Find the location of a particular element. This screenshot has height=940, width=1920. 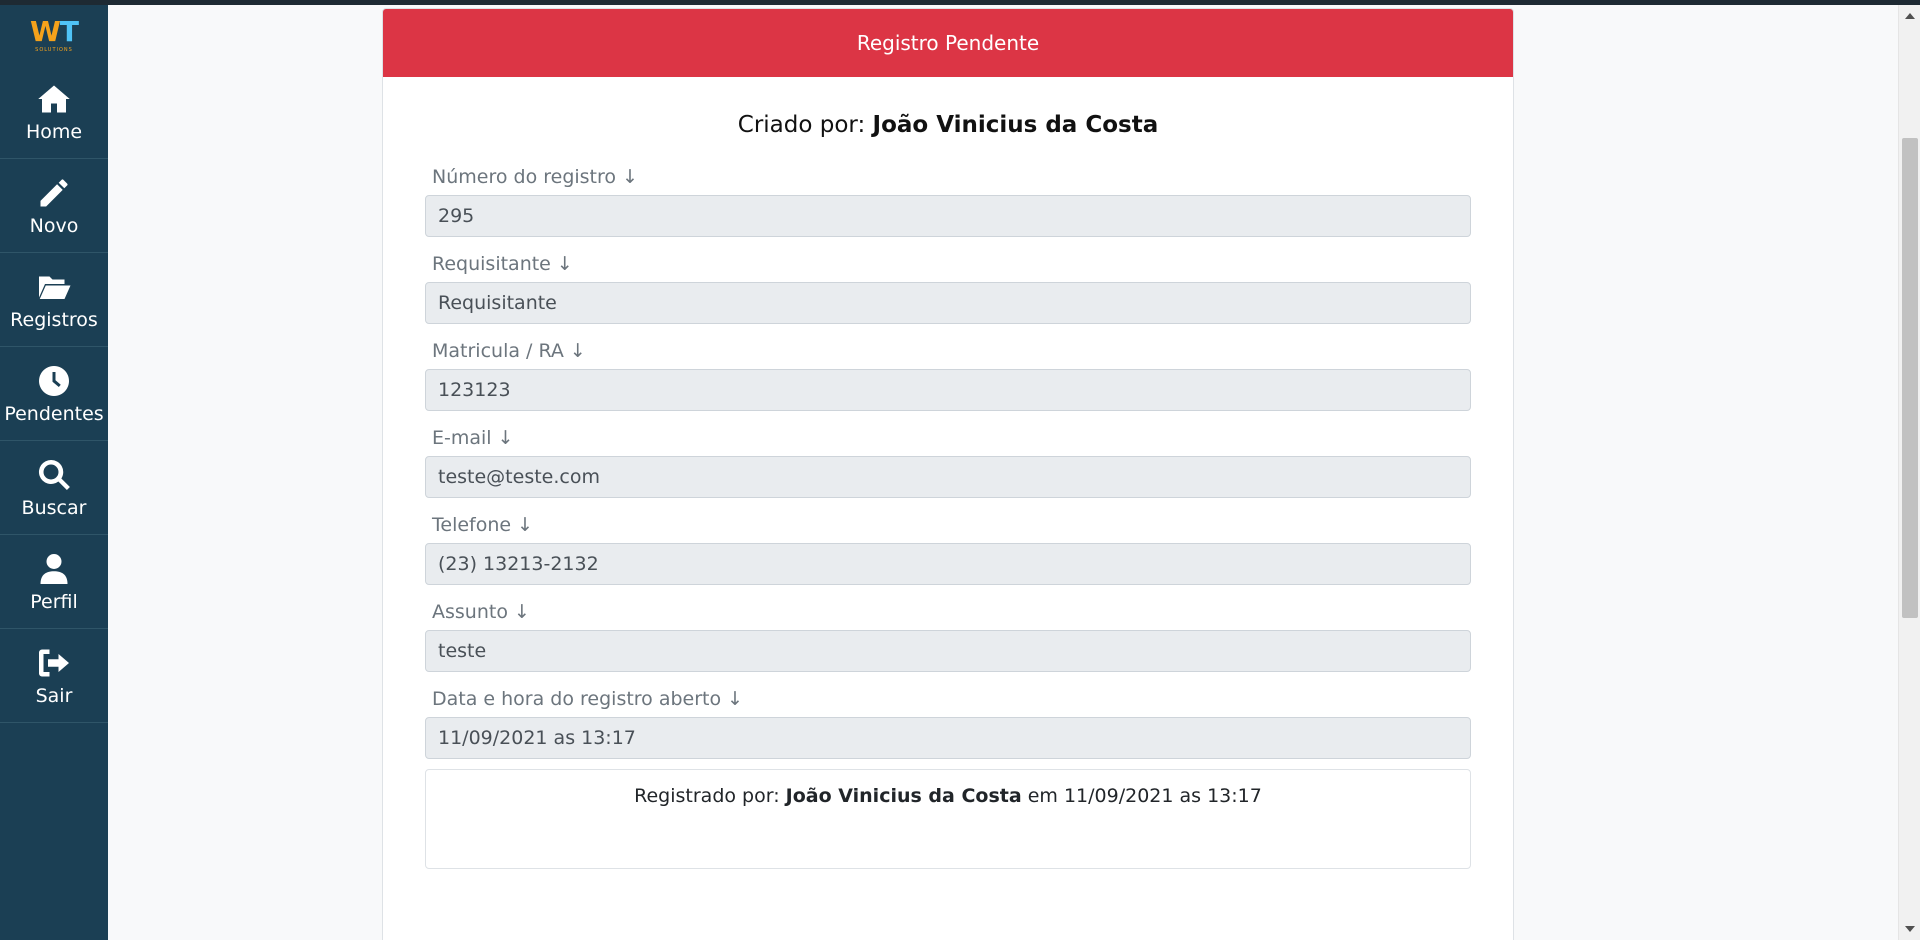

sidebar-item-perfil: Perfil is located at coordinates (54, 582).